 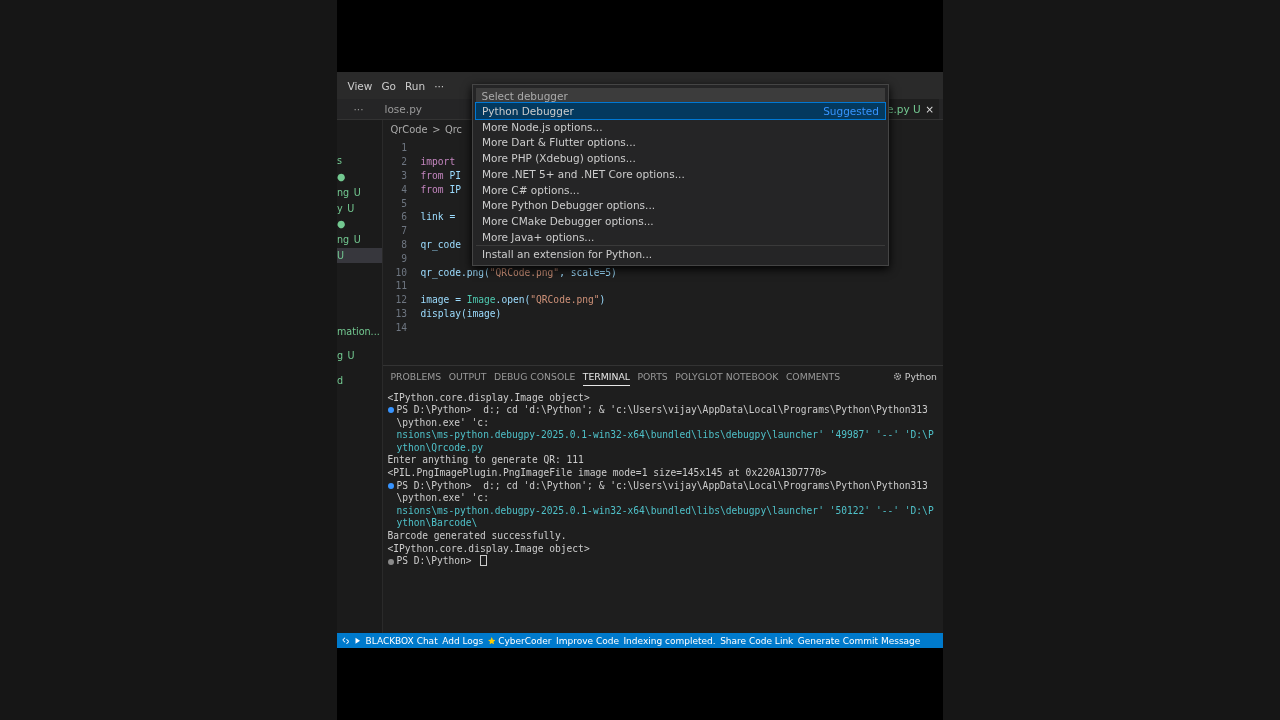 What do you see at coordinates (438, 162) in the screenshot?
I see `code-line: import` at bounding box center [438, 162].